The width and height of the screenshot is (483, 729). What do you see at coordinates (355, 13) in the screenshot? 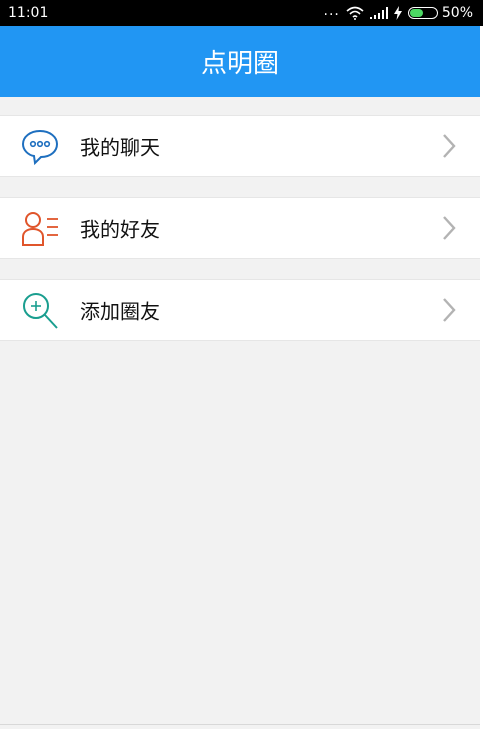
I see `wifi-icon` at bounding box center [355, 13].